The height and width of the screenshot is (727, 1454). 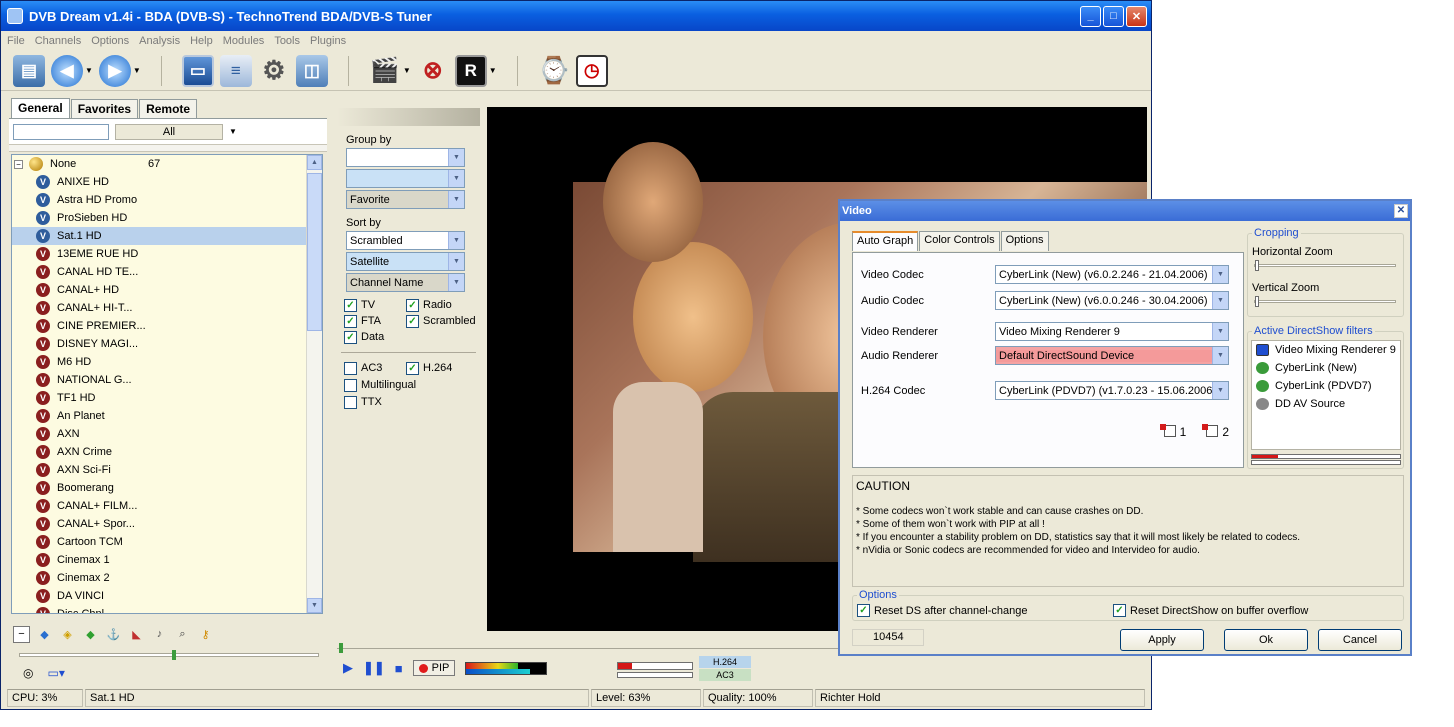 What do you see at coordinates (493, 70) in the screenshot?
I see `osd-dropdown-icon: ▼` at bounding box center [493, 70].